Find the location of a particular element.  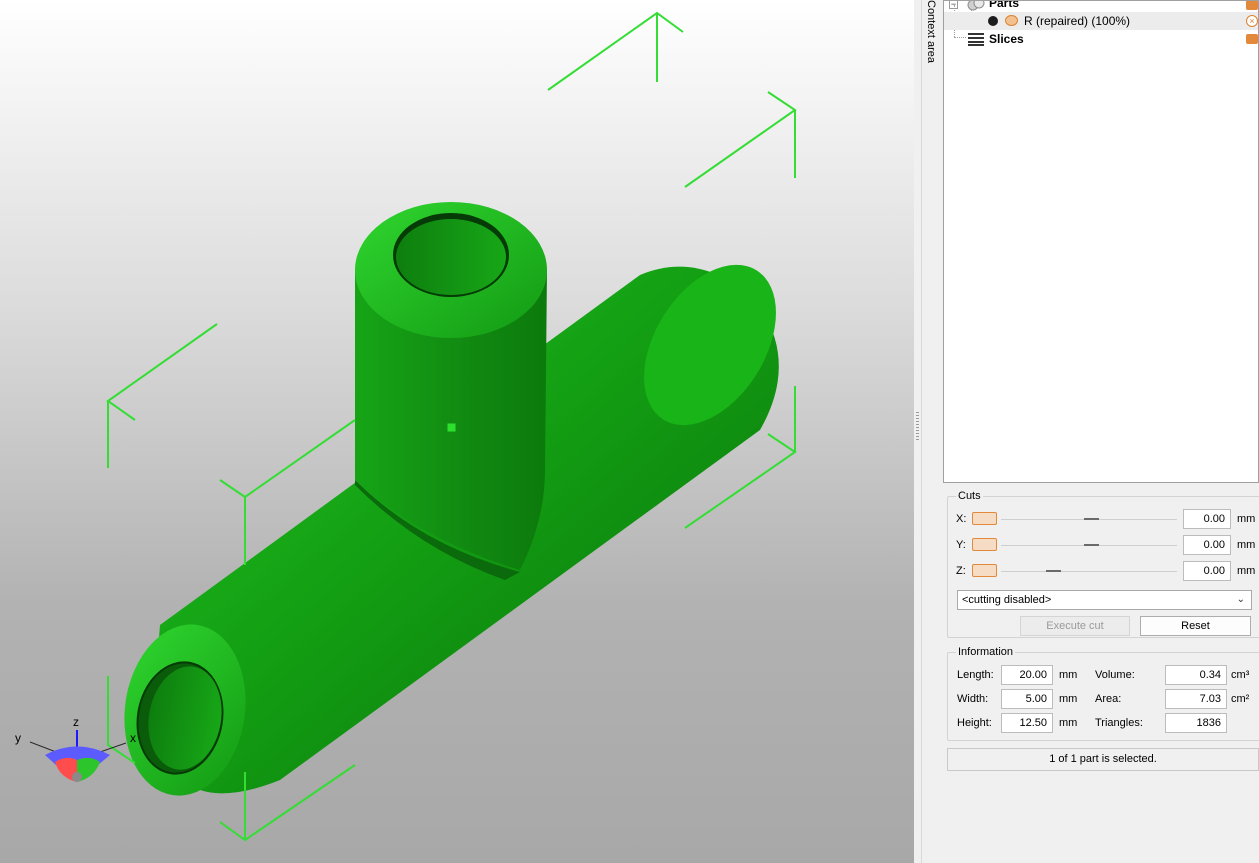

cut-y-unit: mm is located at coordinates (1246, 545).